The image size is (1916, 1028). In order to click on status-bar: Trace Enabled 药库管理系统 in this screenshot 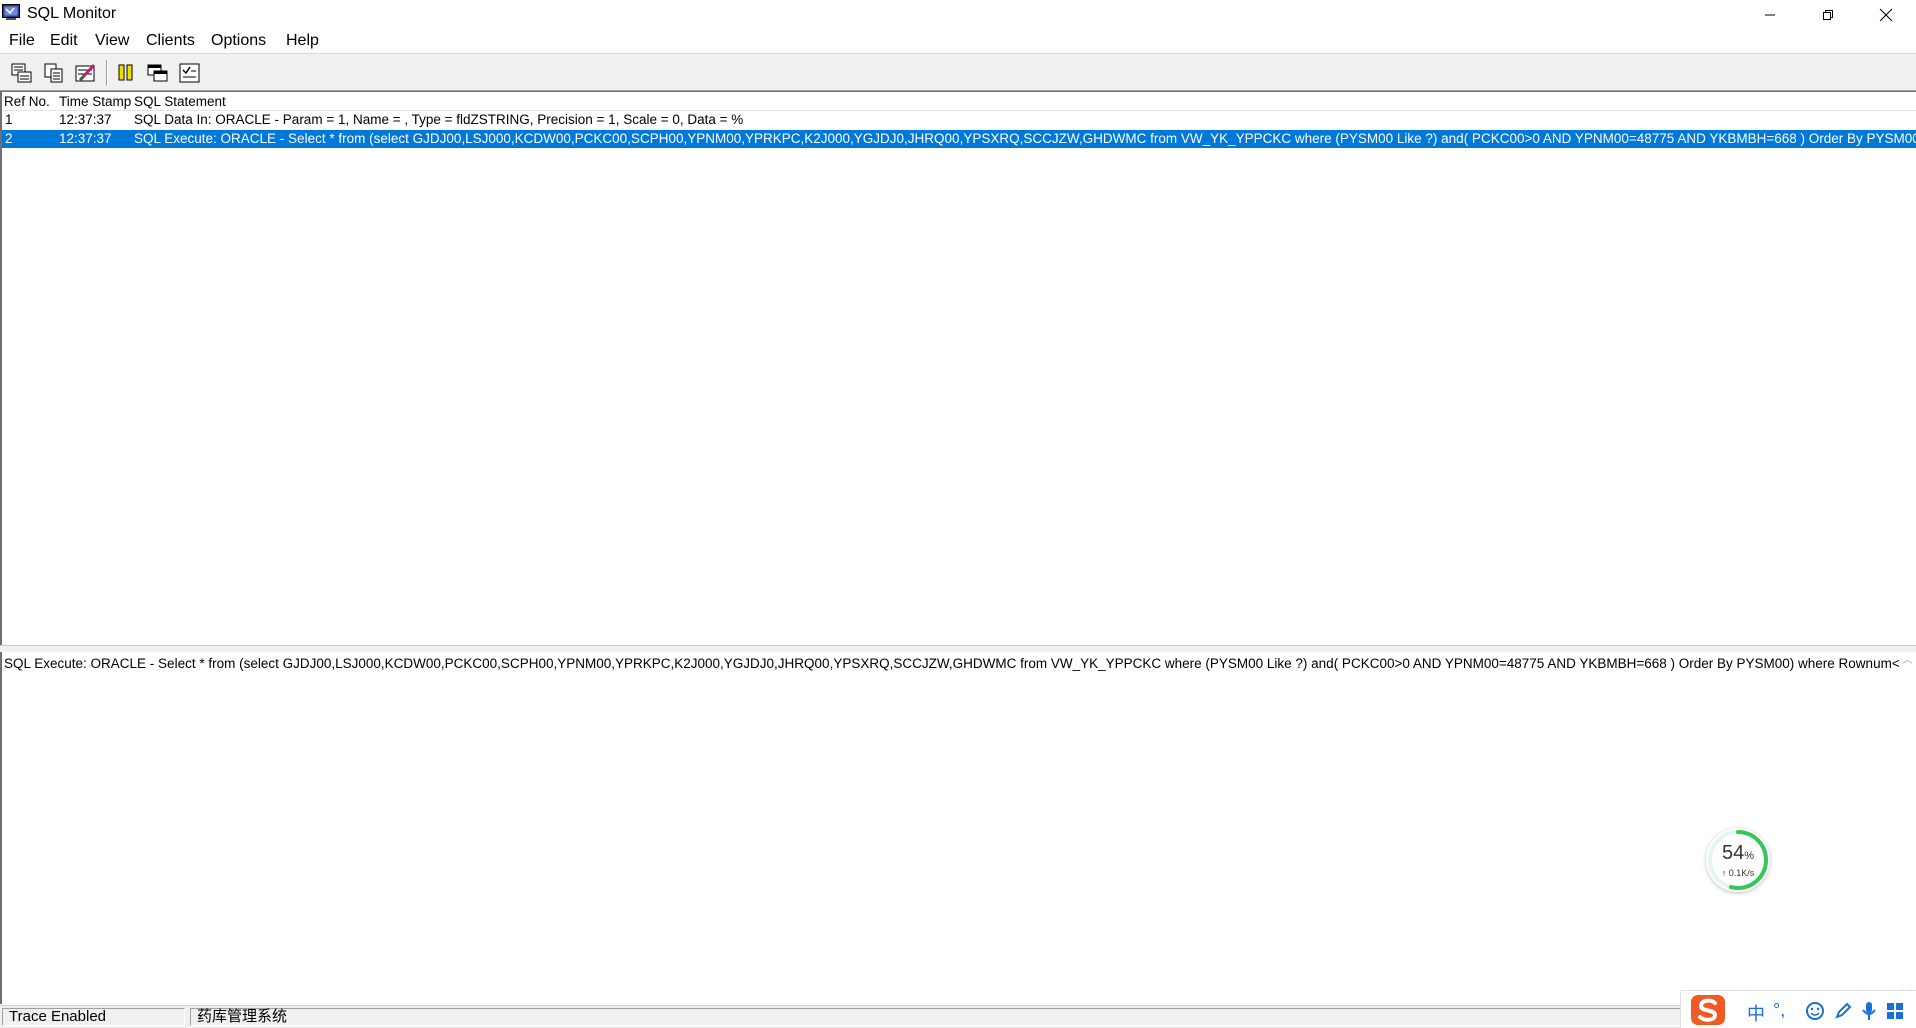, I will do `click(958, 1016)`.